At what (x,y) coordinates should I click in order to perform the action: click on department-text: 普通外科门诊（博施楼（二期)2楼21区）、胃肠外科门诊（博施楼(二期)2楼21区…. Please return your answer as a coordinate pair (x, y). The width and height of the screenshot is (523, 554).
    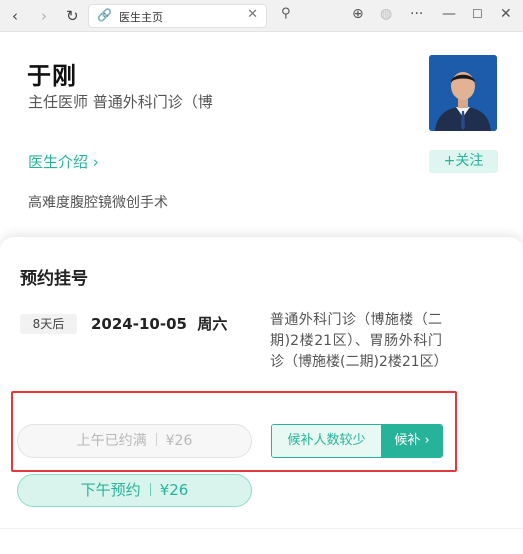
    Looking at the image, I should click on (359, 341).